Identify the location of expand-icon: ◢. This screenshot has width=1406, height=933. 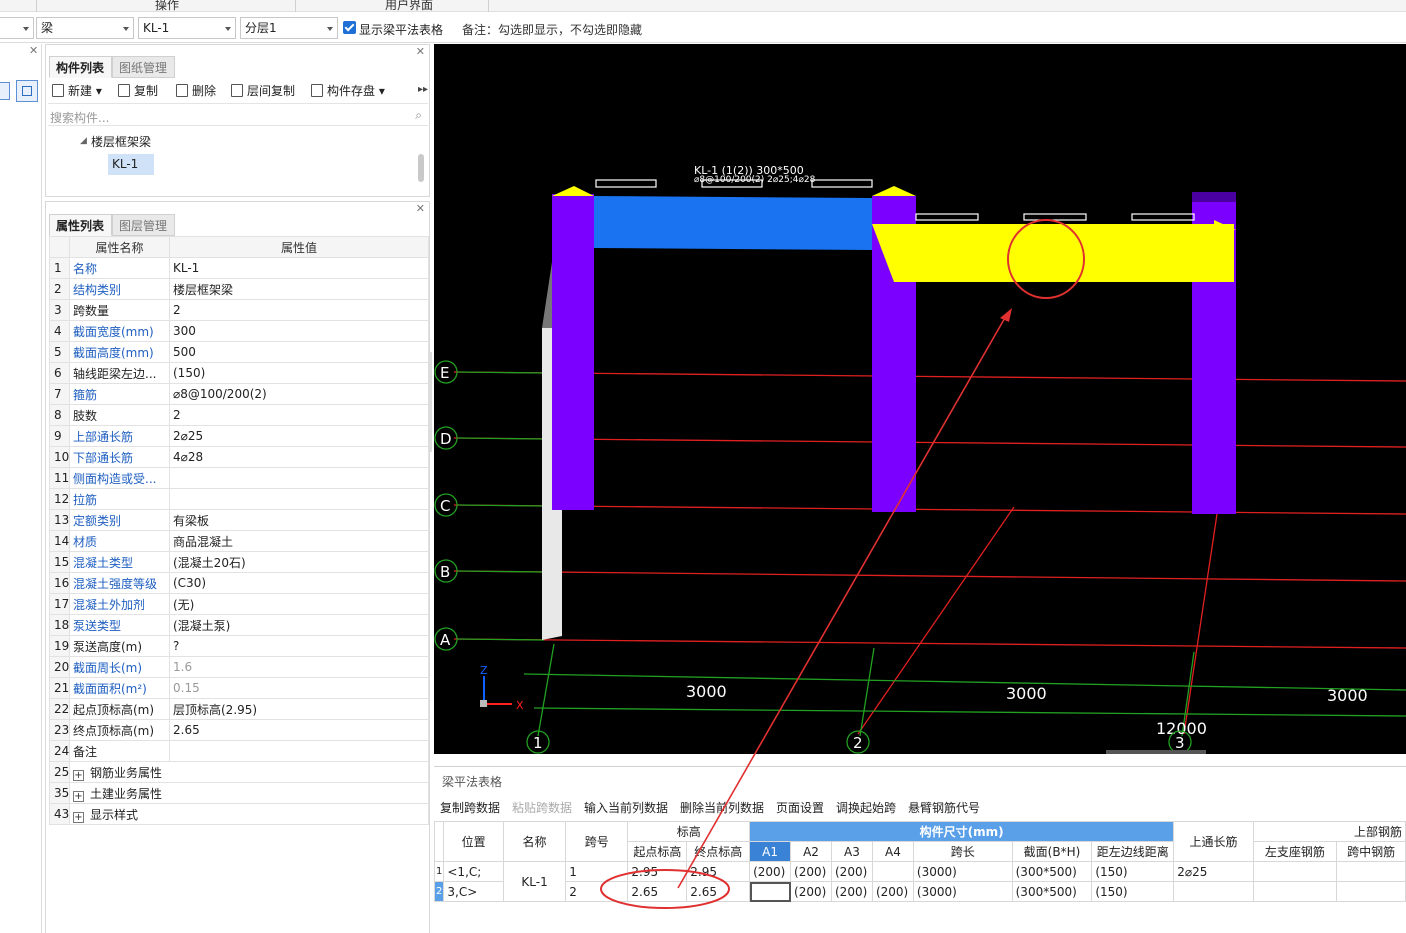
(83, 141).